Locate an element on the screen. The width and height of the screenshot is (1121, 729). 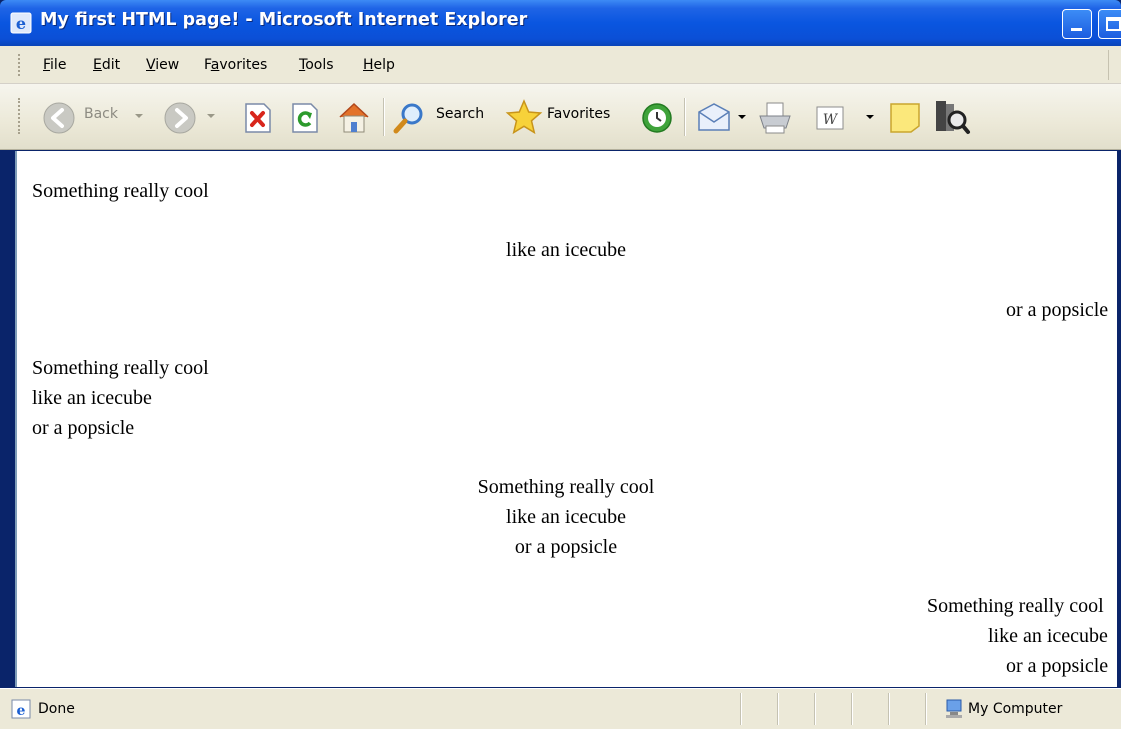
block4-line-2: like an icecube is located at coordinates (1048, 636).